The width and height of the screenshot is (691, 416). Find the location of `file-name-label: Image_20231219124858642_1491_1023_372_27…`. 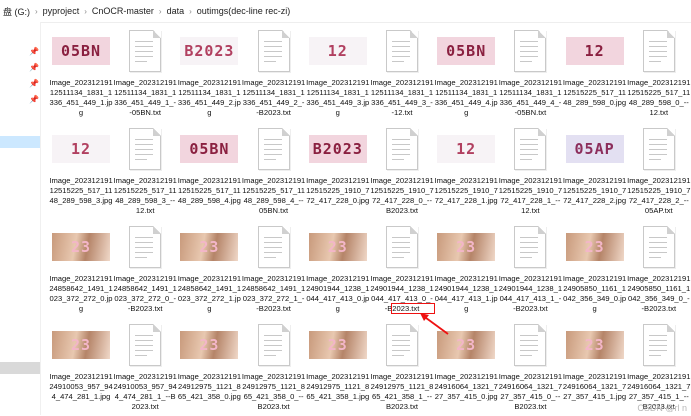

file-name-label: Image_20231219124858642_1491_1023_372_27… is located at coordinates (81, 293).